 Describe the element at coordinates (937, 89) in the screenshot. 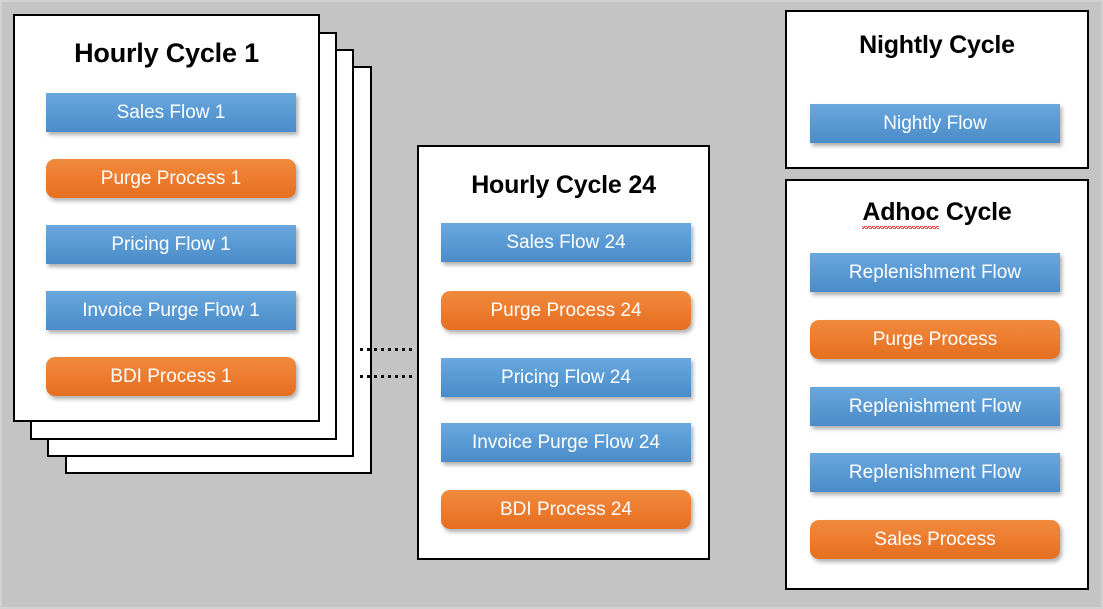

I see `panel-nightly-cycle: Nightly Cycle Nightly Flow` at that location.